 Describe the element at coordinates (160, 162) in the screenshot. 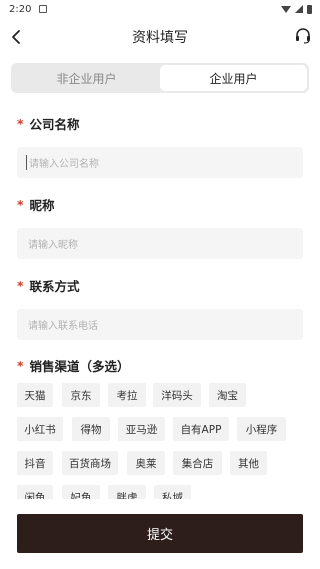

I see `company-input: 请输入公司名称` at that location.